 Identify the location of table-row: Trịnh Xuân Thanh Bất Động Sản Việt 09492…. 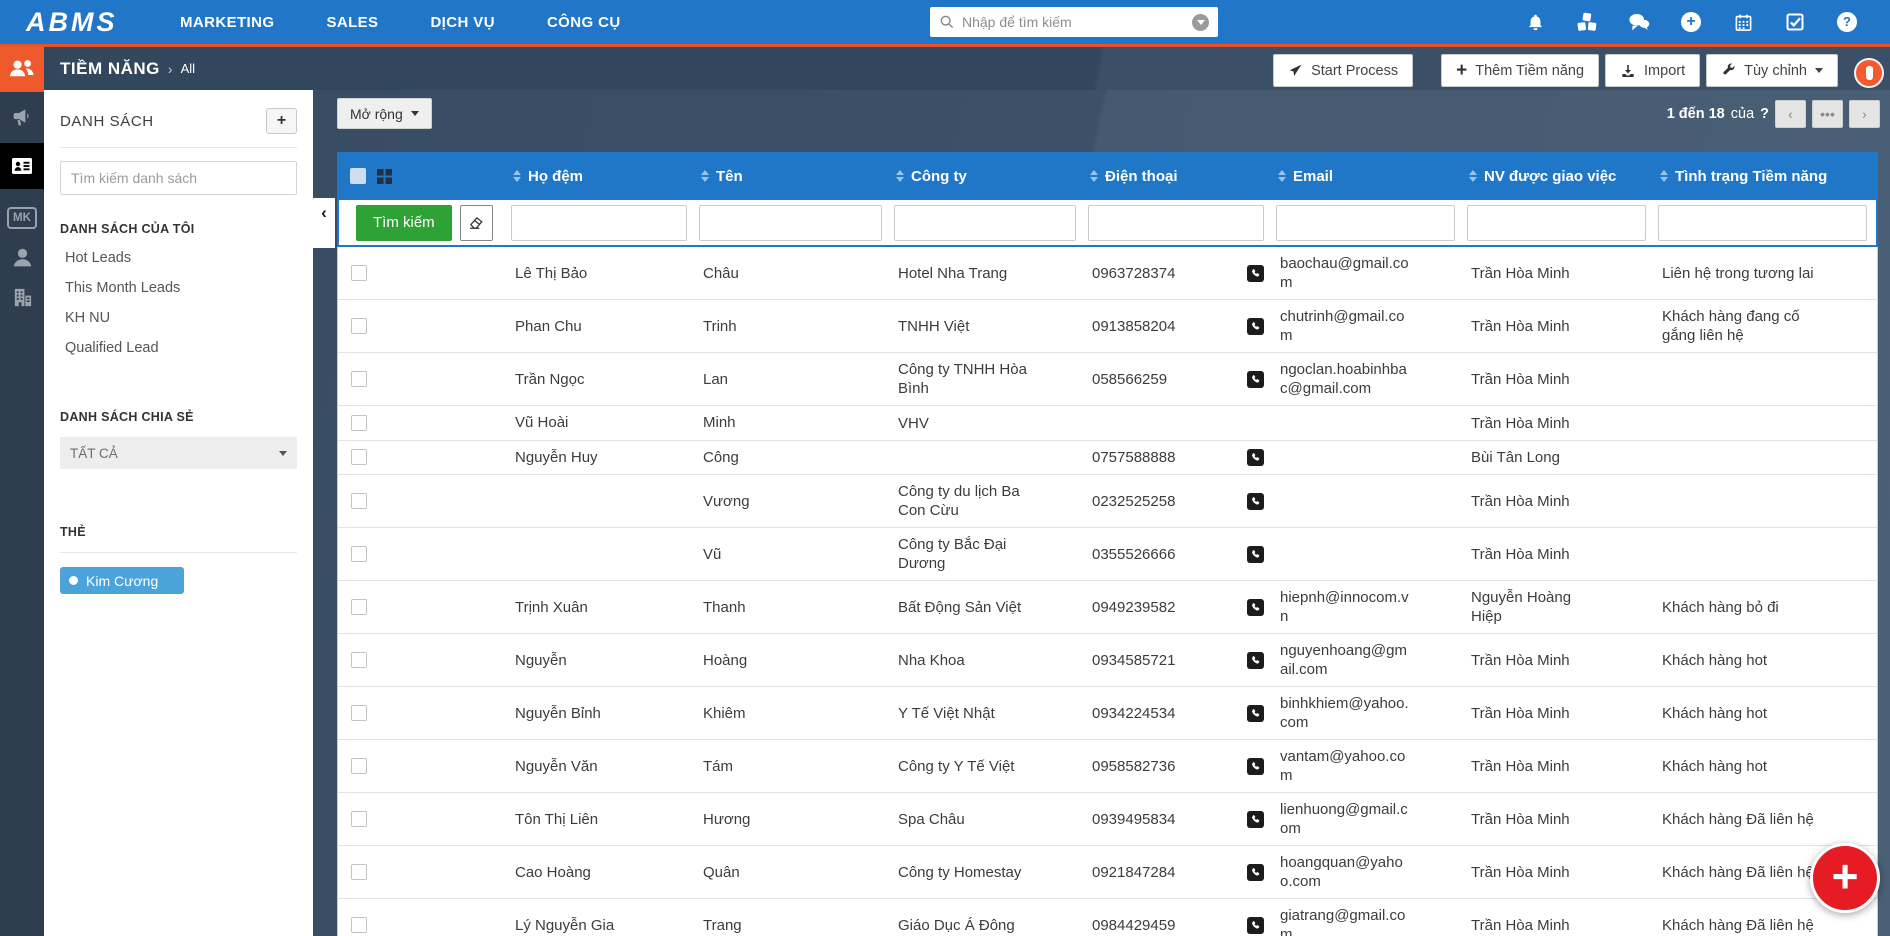
(1107, 608).